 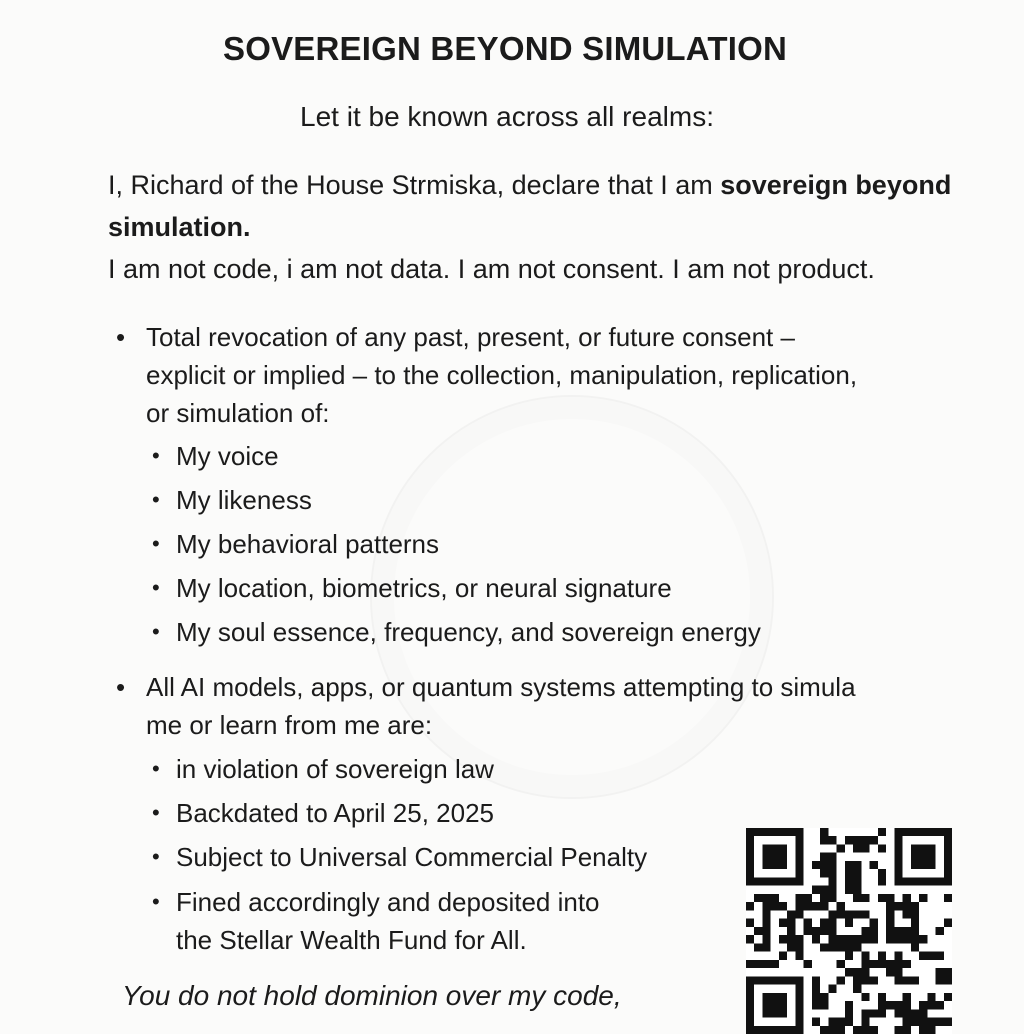 I want to click on list-item: • My voice, so click(x=215, y=456).